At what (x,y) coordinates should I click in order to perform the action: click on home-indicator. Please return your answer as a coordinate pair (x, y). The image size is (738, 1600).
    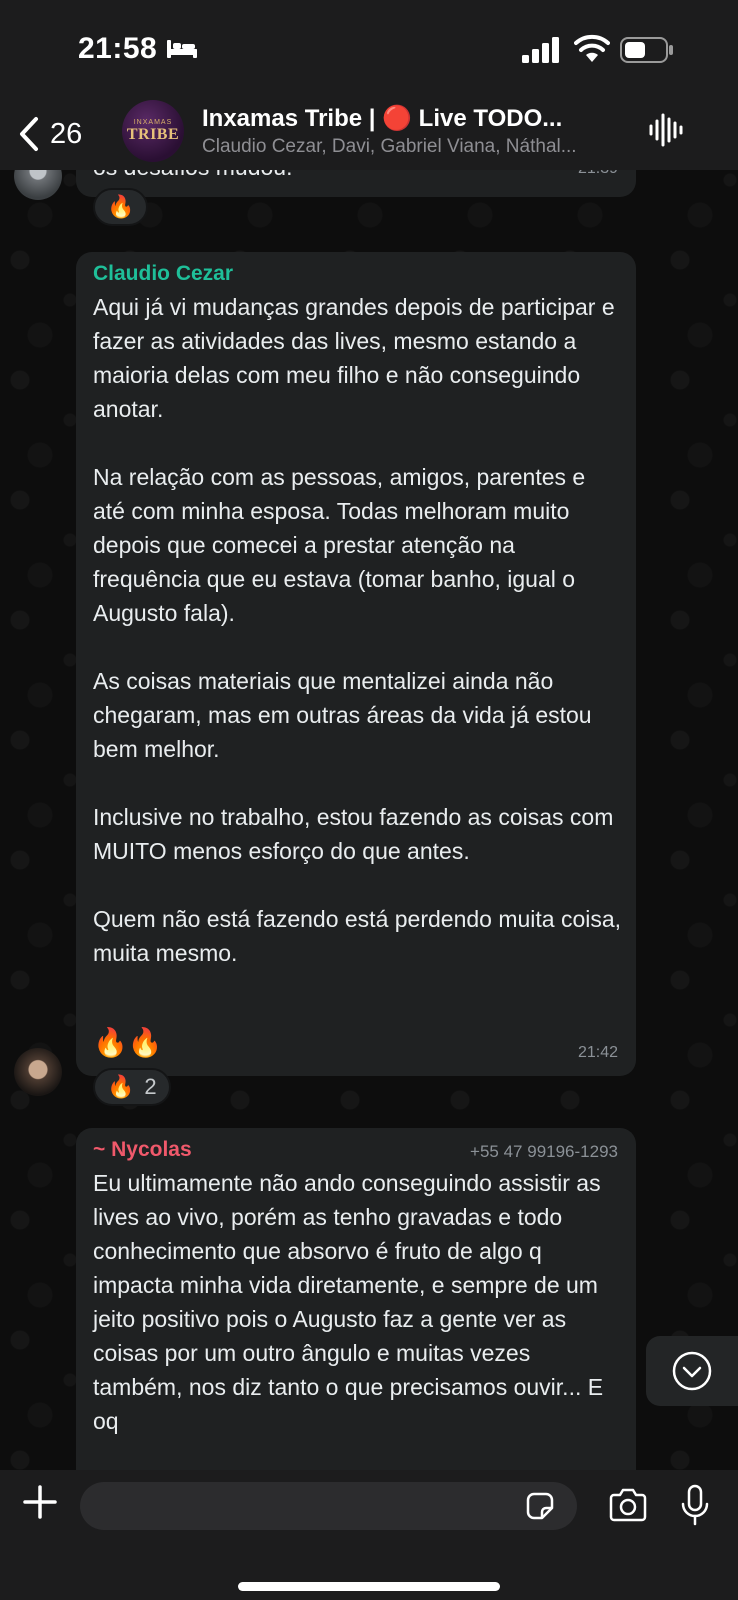
    Looking at the image, I should click on (369, 1586).